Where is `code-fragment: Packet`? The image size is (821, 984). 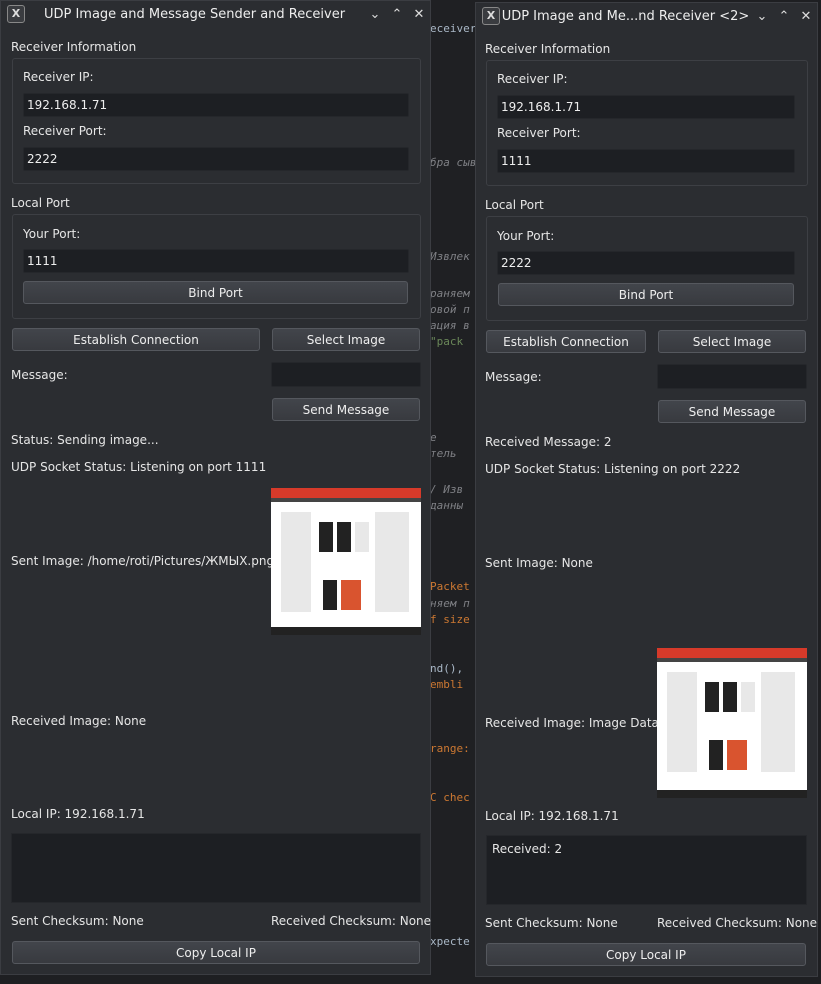 code-fragment: Packet is located at coordinates (450, 586).